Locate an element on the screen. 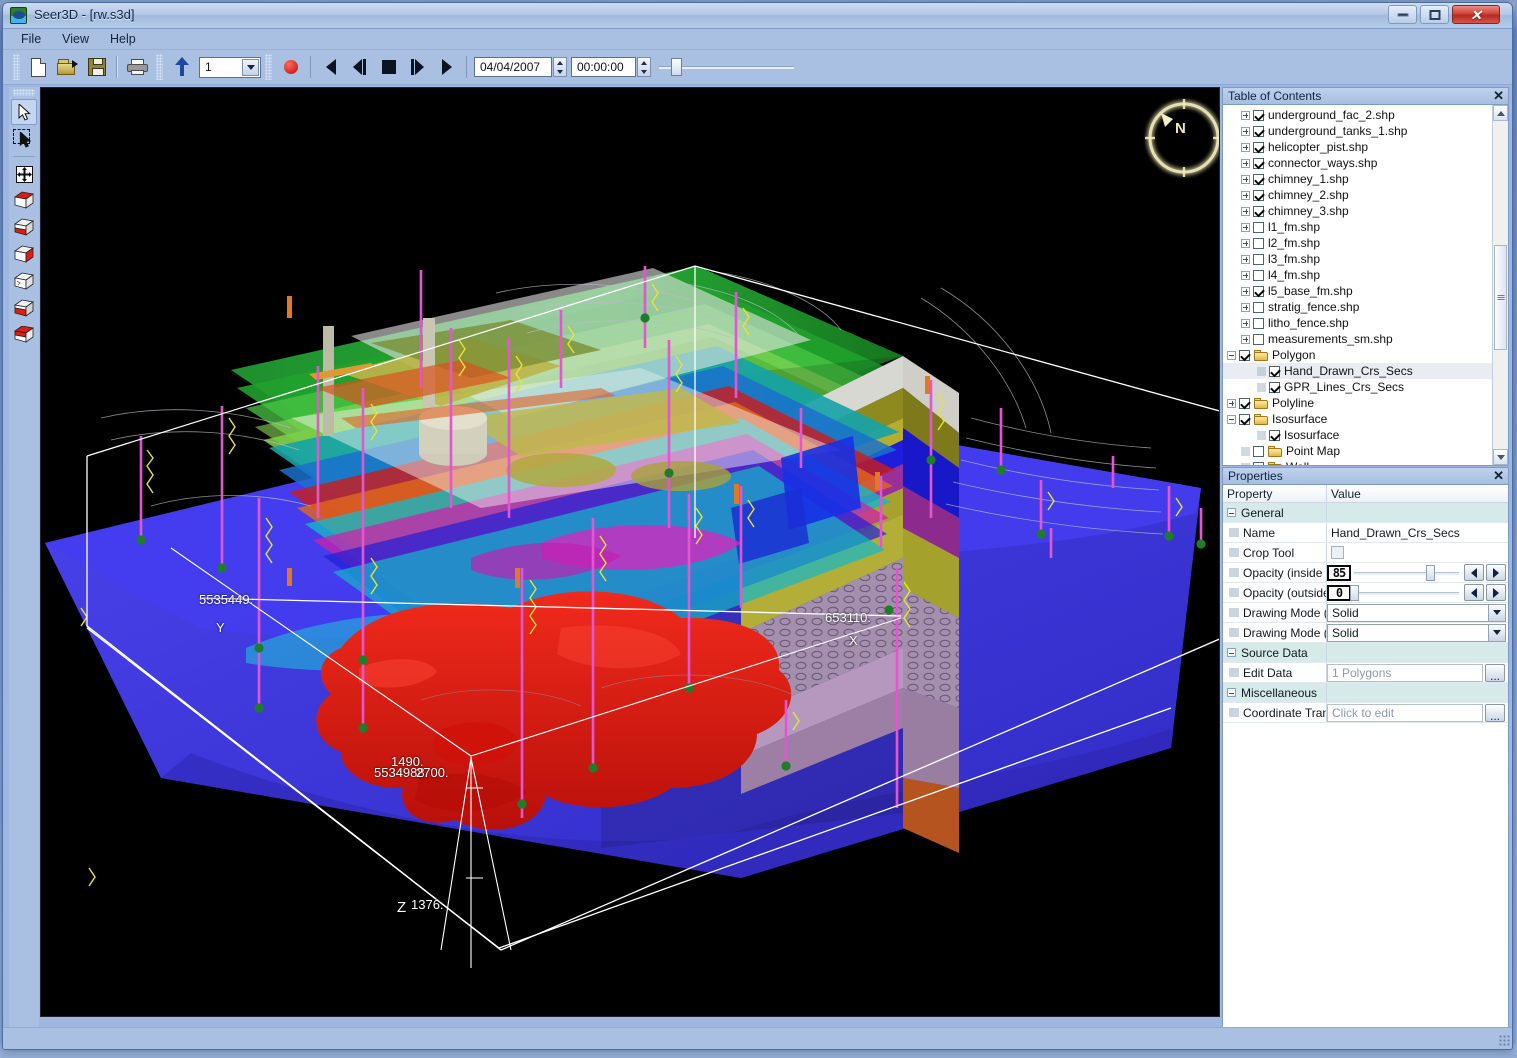 The image size is (1517, 1058). stop-button is located at coordinates (388, 67).